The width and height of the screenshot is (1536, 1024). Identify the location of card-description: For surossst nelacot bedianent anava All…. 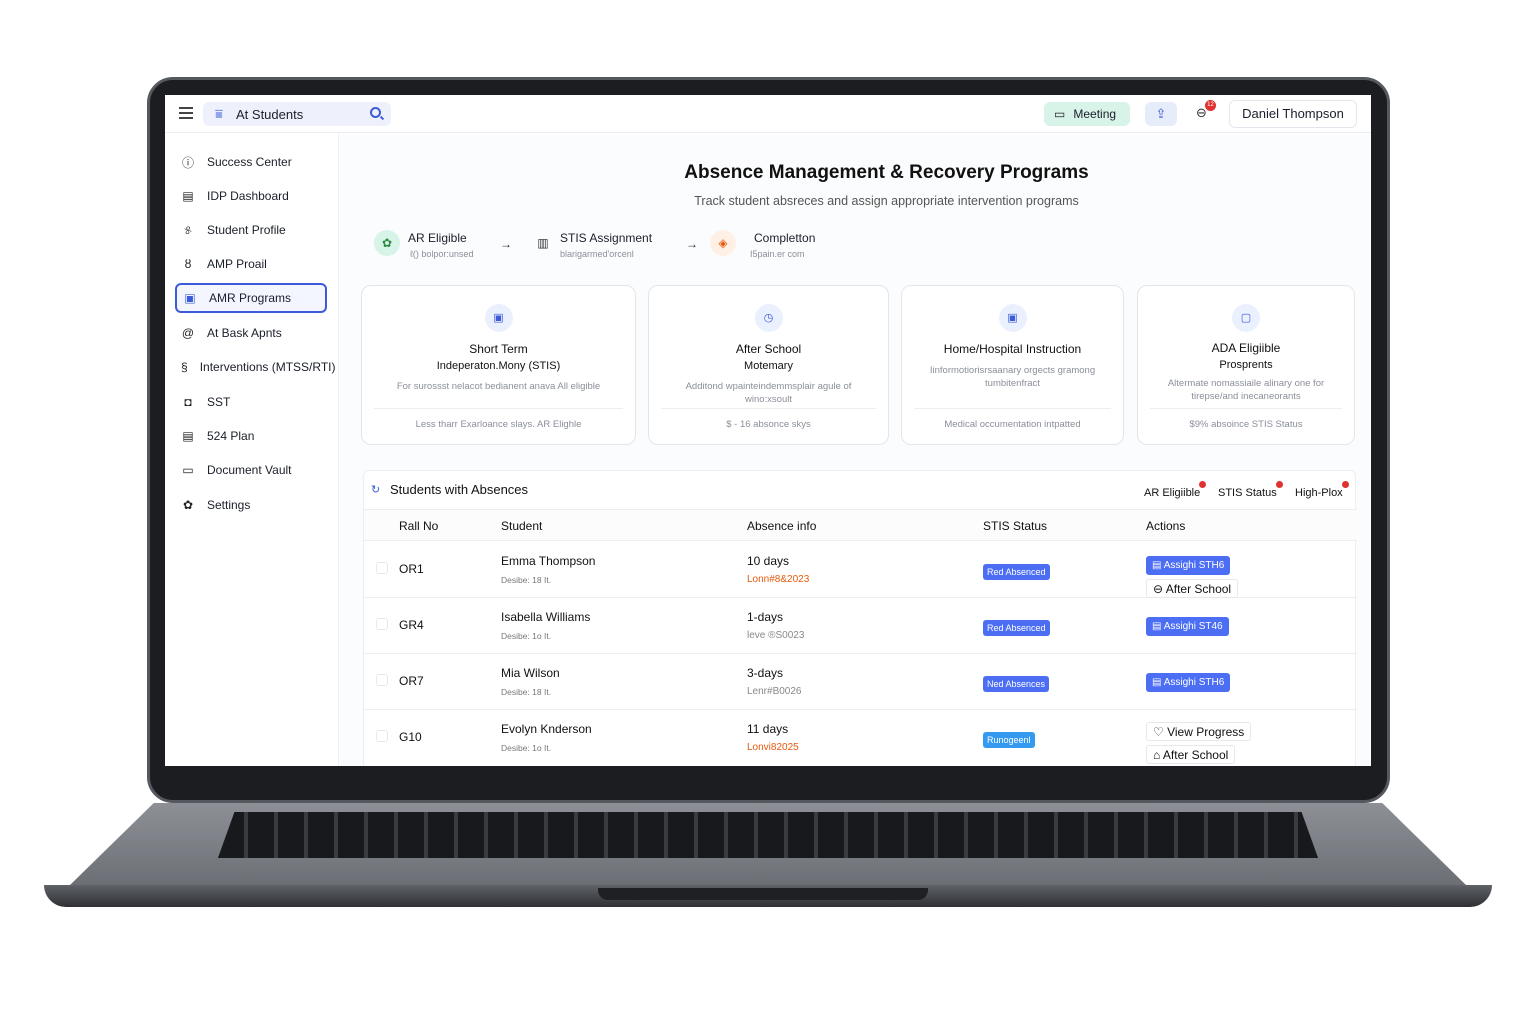
(498, 386).